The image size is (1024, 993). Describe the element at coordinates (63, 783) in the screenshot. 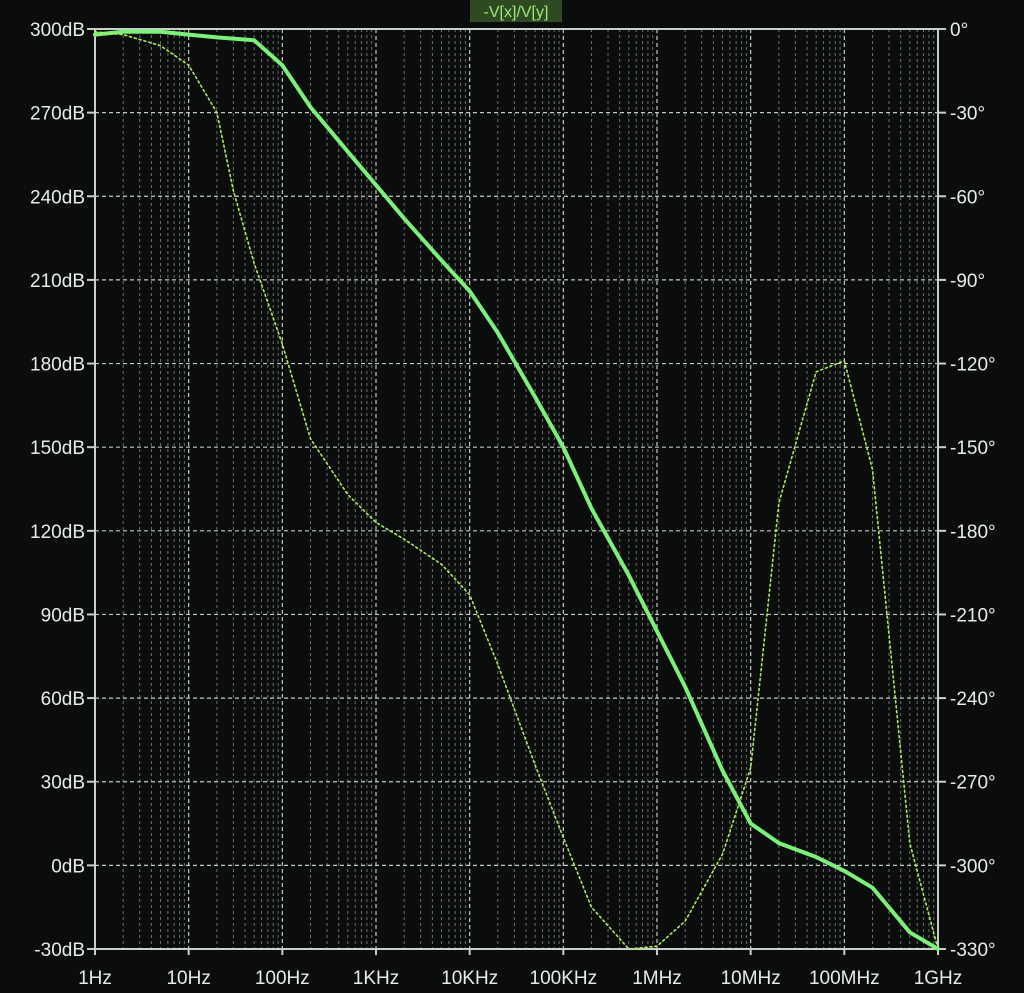

I see `y-left-tick-label: 30dB` at that location.